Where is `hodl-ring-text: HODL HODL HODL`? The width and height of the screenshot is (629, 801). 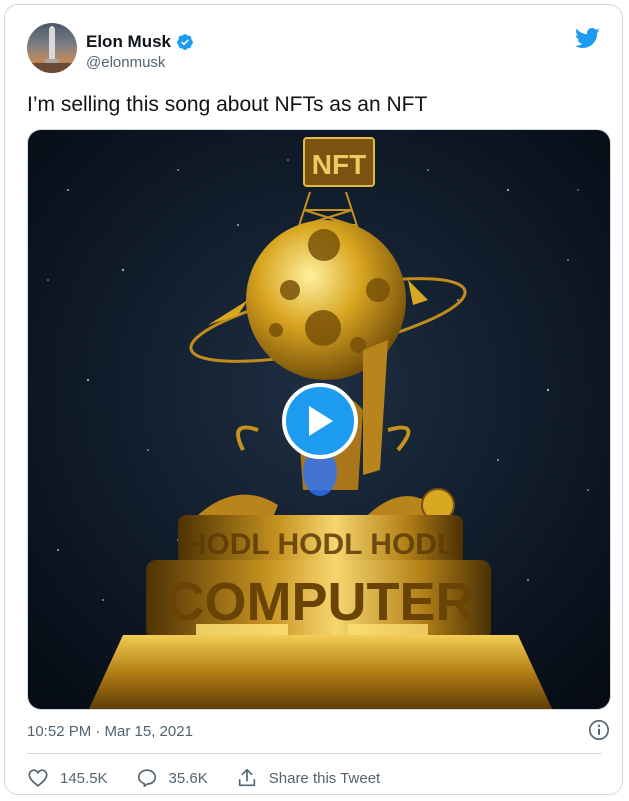 hodl-ring-text: HODL HODL HODL is located at coordinates (320, 544).